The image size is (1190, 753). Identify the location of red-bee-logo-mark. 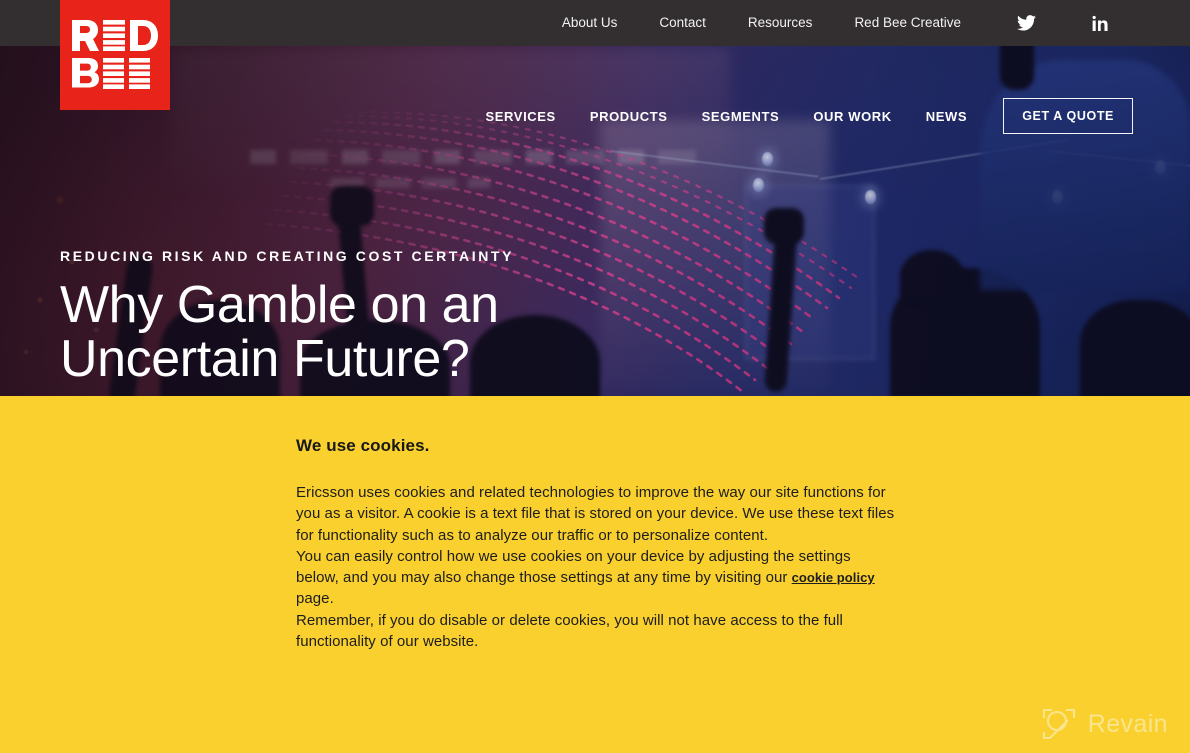
(115, 54).